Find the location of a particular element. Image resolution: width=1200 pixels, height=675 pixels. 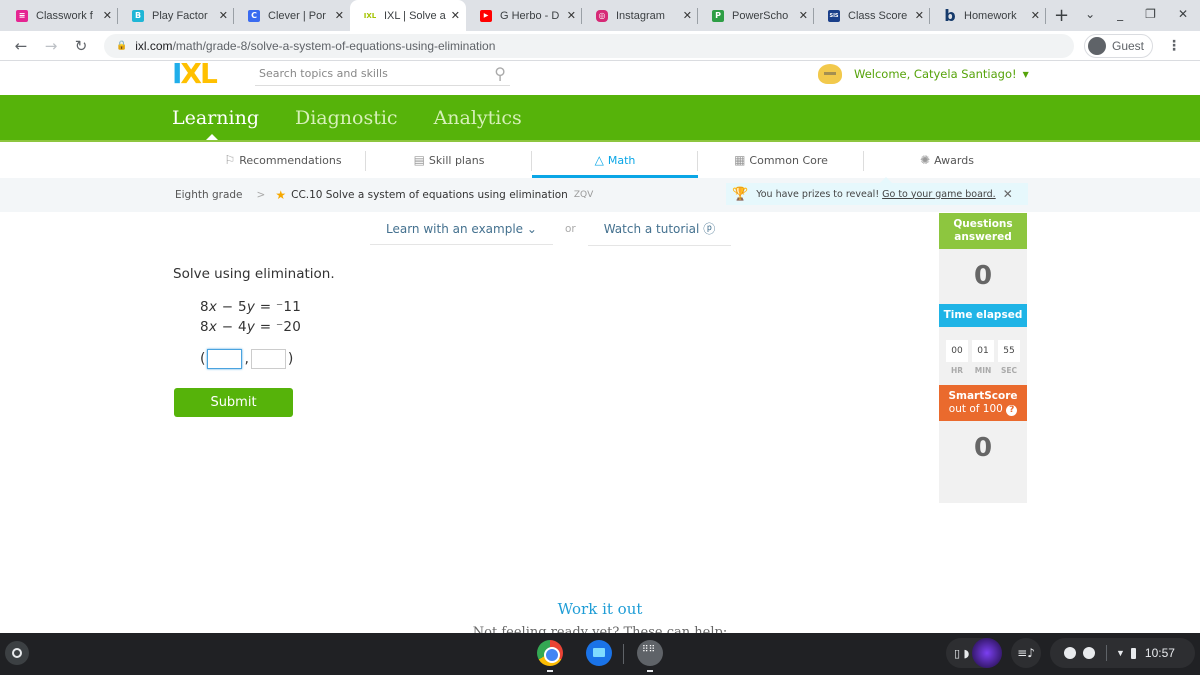

browser-tab: b Homework ✕ is located at coordinates (988, 15).